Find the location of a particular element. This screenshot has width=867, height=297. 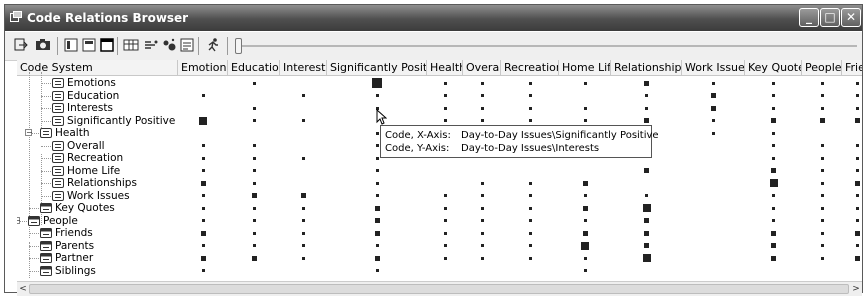

code-label: Friends is located at coordinates (74, 233).